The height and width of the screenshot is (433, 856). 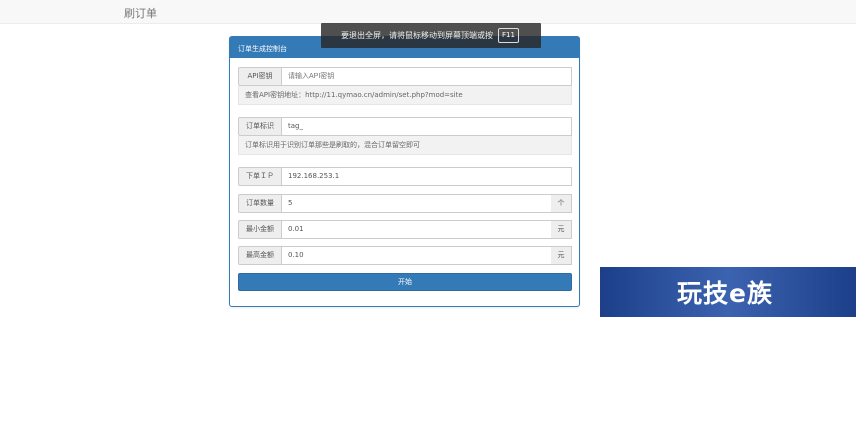 What do you see at coordinates (140, 13) in the screenshot?
I see `brand-link: 刷订单` at bounding box center [140, 13].